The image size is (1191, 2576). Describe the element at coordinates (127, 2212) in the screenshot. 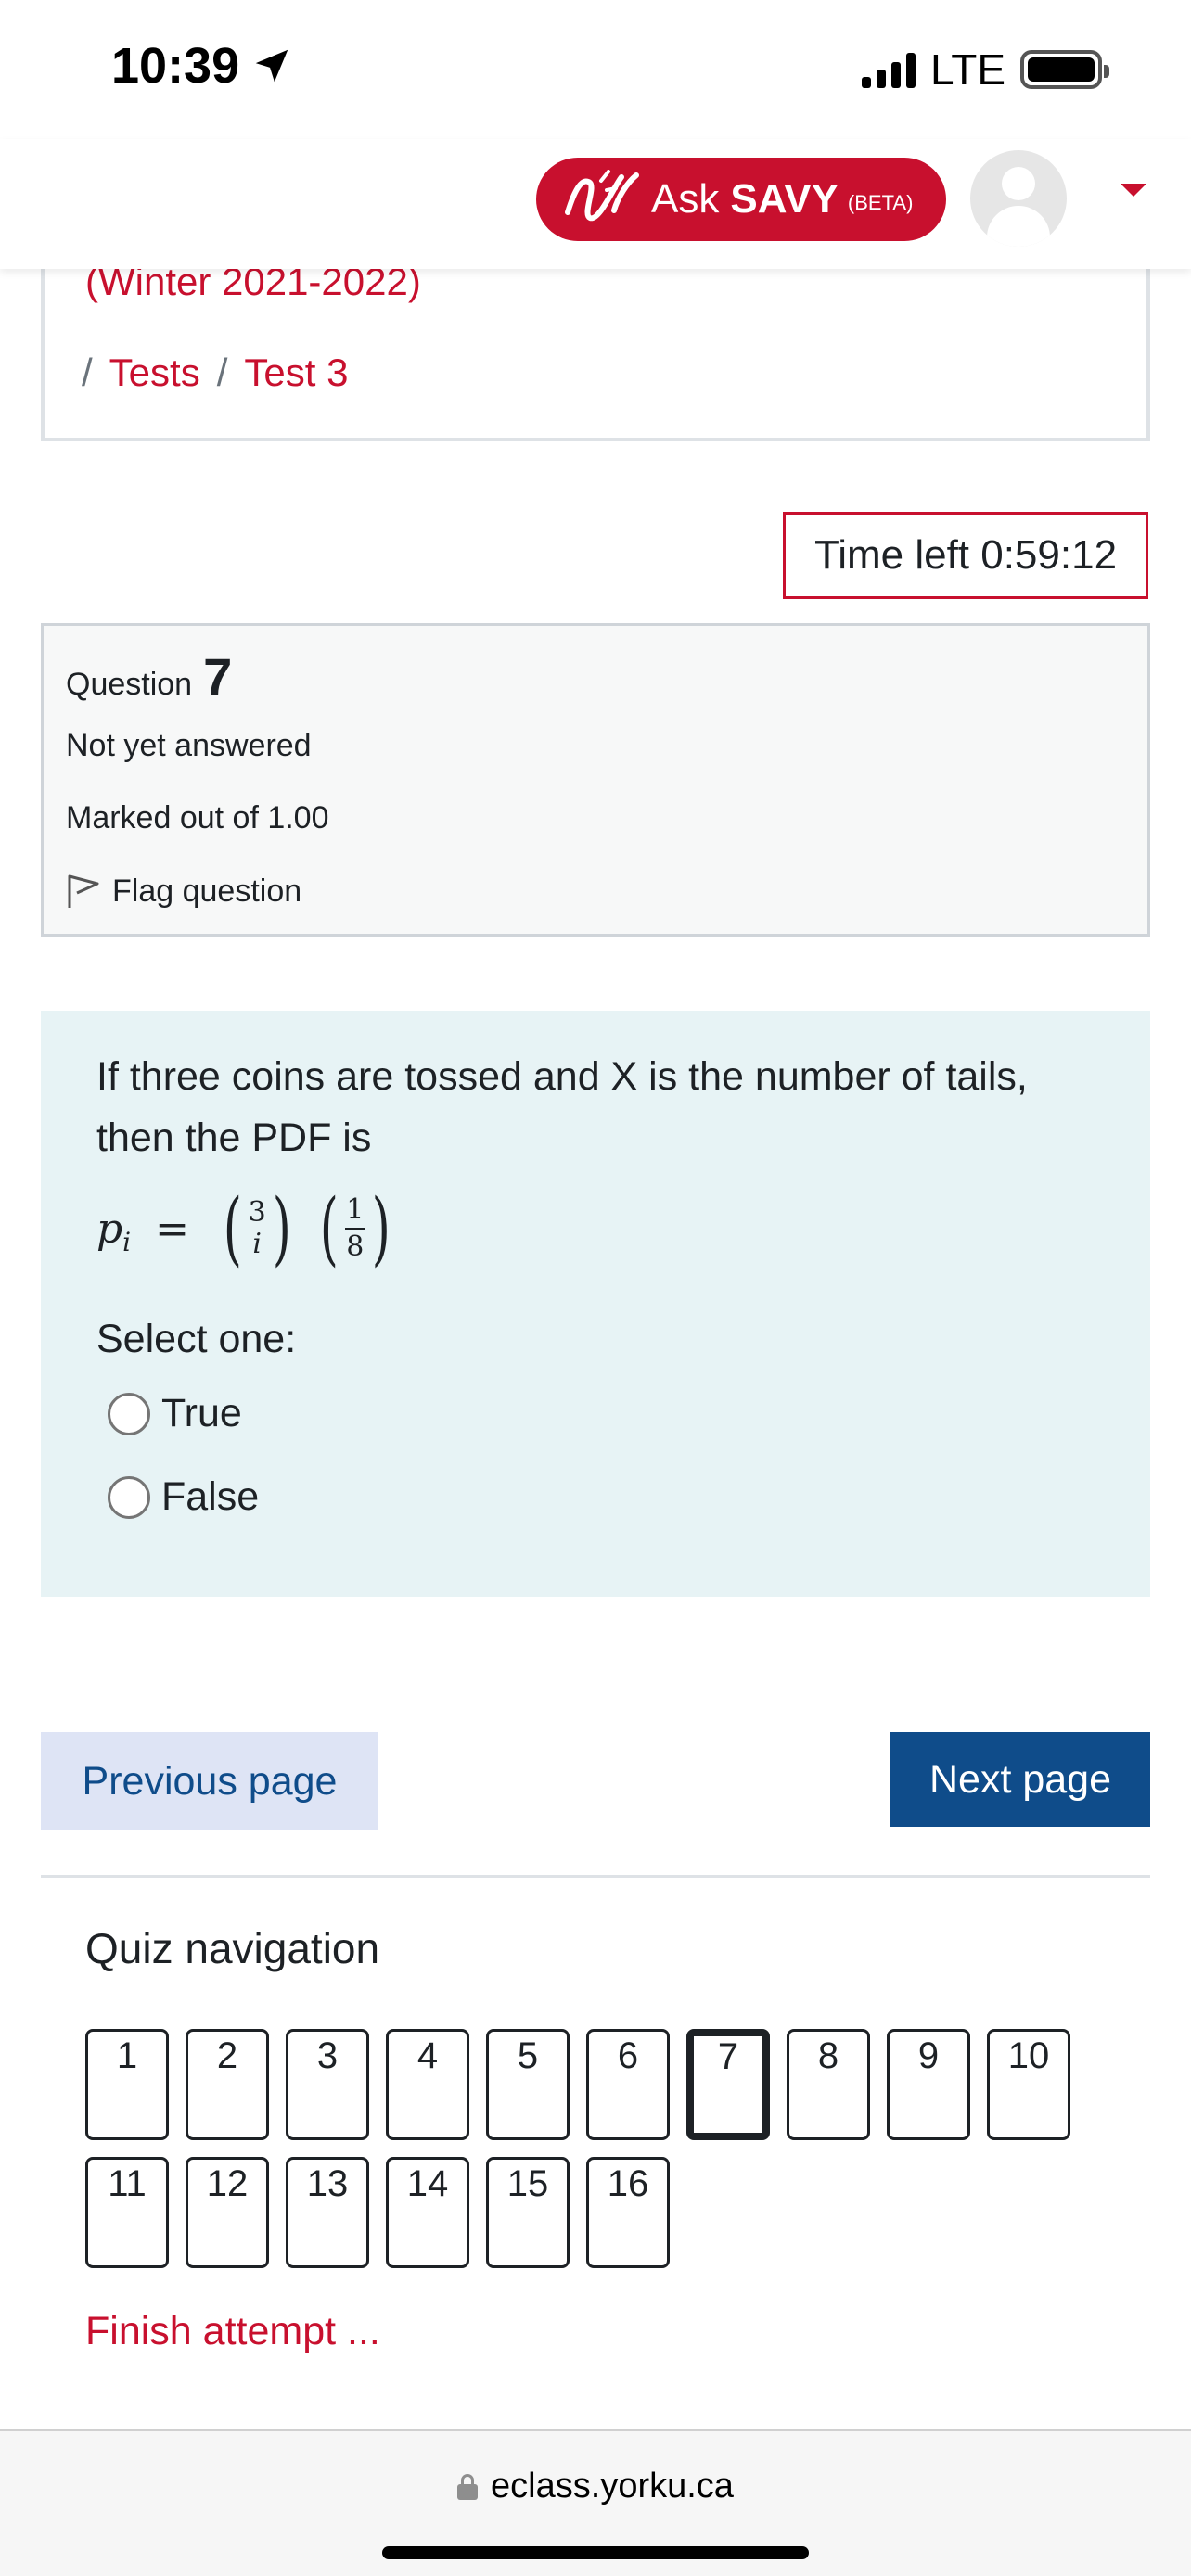

I see `quiz-nav-button-11: 11` at that location.